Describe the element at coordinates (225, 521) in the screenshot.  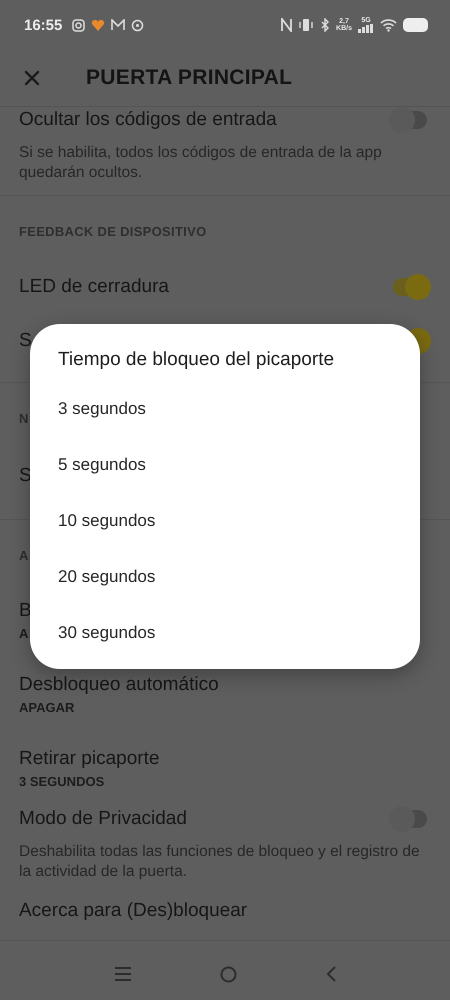
I see `dialog-option: 10 segundos` at that location.